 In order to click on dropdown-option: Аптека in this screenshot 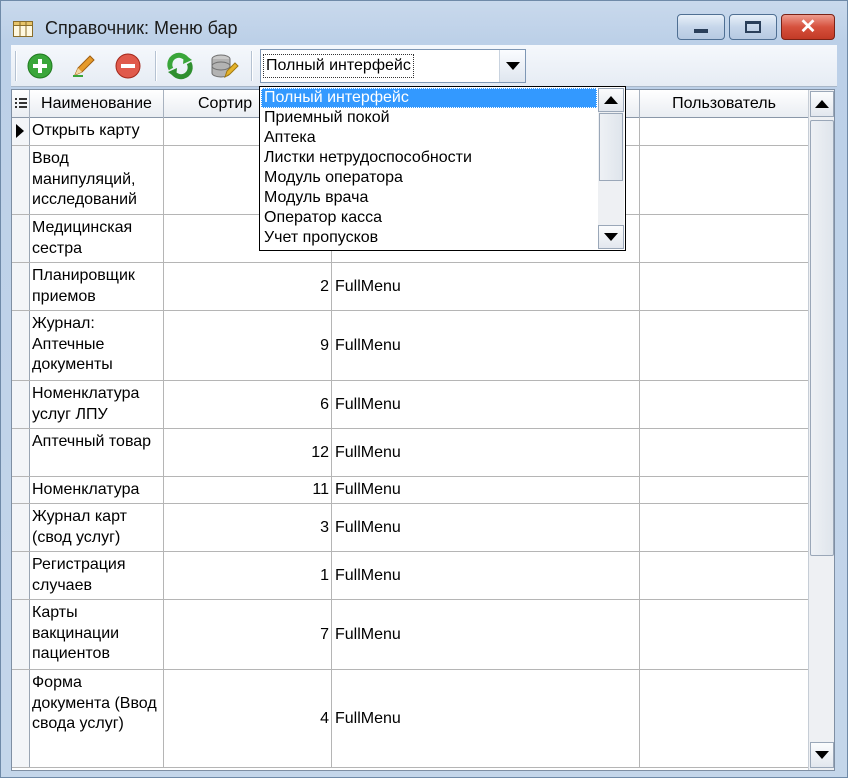, I will do `click(429, 138)`.